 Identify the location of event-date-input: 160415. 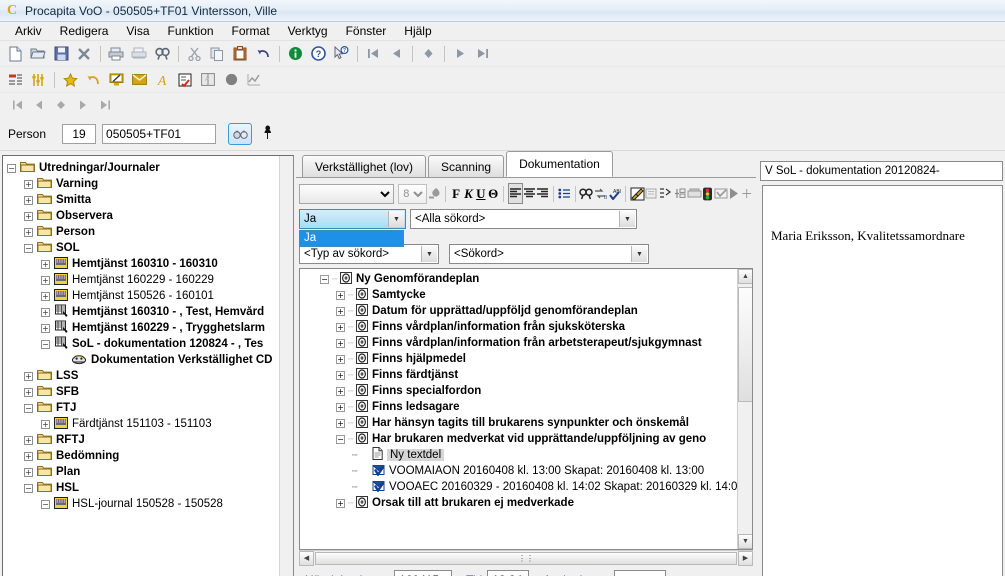
(423, 573).